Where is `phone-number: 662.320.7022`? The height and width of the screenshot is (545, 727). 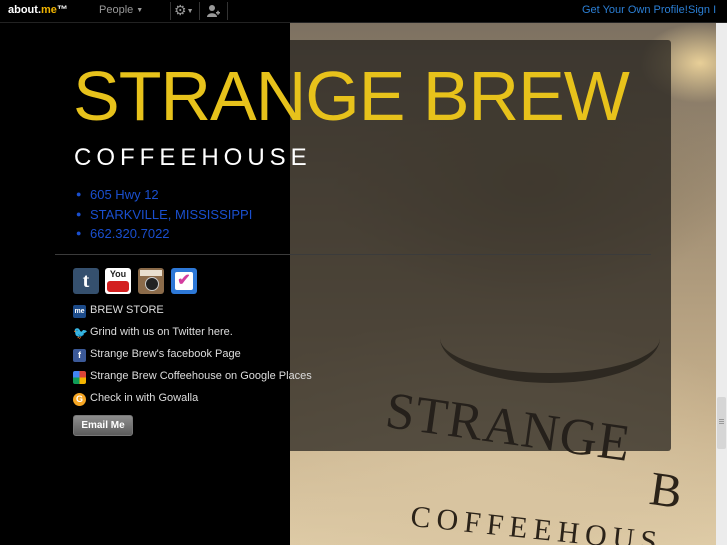
phone-number: 662.320.7022 is located at coordinates (164, 234).